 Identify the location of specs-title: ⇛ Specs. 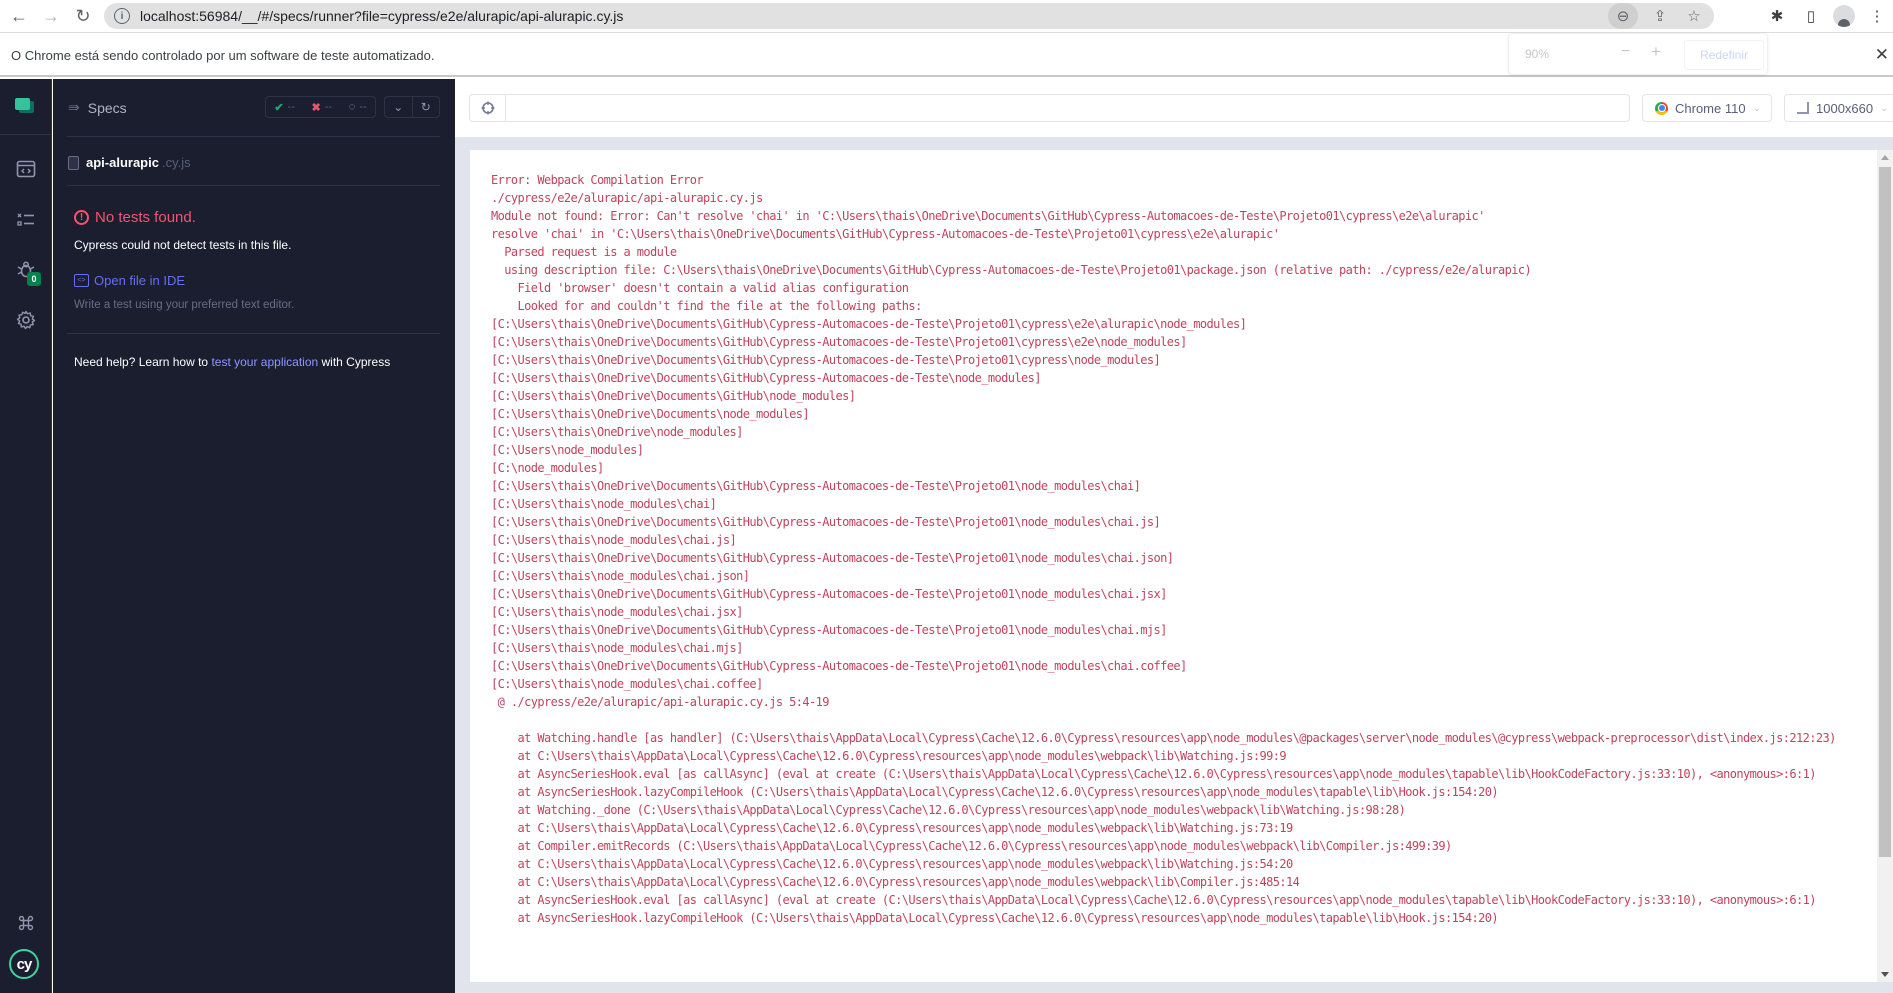
(97, 107).